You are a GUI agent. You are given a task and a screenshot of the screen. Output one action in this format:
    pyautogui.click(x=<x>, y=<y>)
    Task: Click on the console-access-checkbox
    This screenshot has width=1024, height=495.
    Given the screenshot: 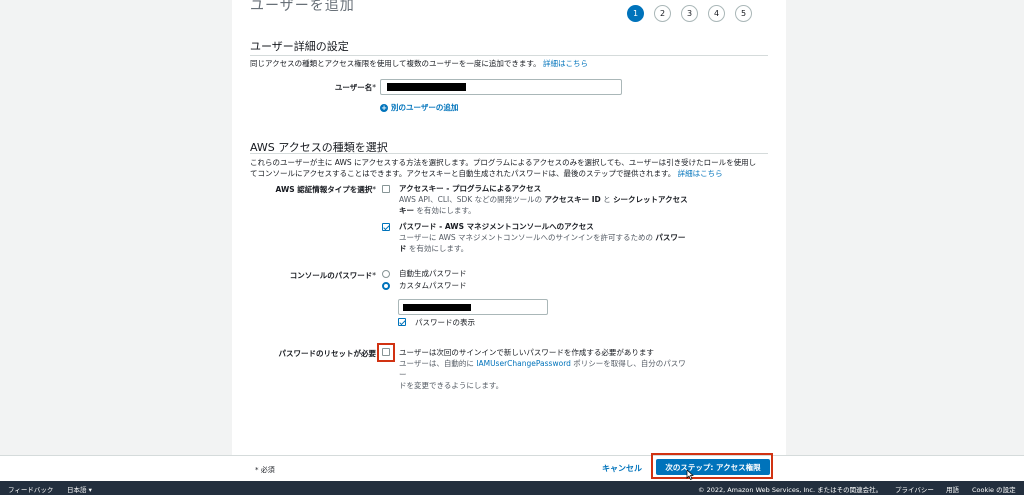 What is the action you would take?
    pyautogui.click(x=386, y=227)
    